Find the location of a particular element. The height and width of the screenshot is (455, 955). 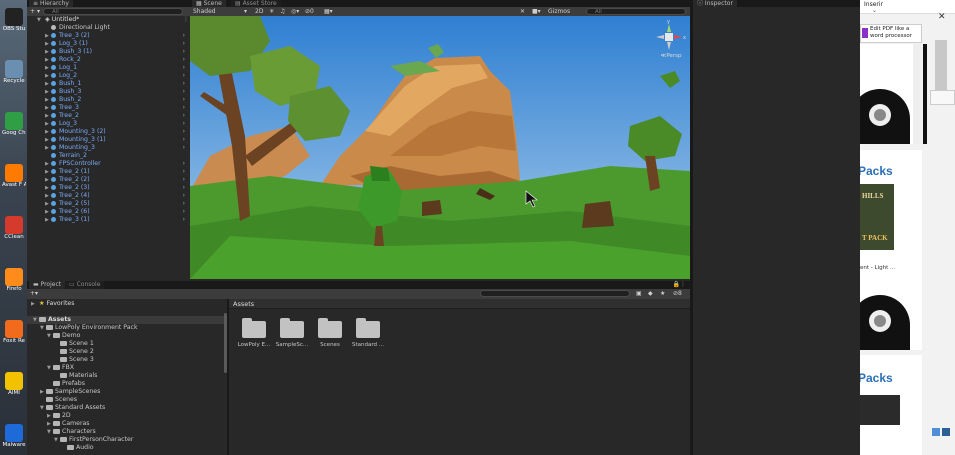

tools-icon: ✕ is located at coordinates (522, 11).